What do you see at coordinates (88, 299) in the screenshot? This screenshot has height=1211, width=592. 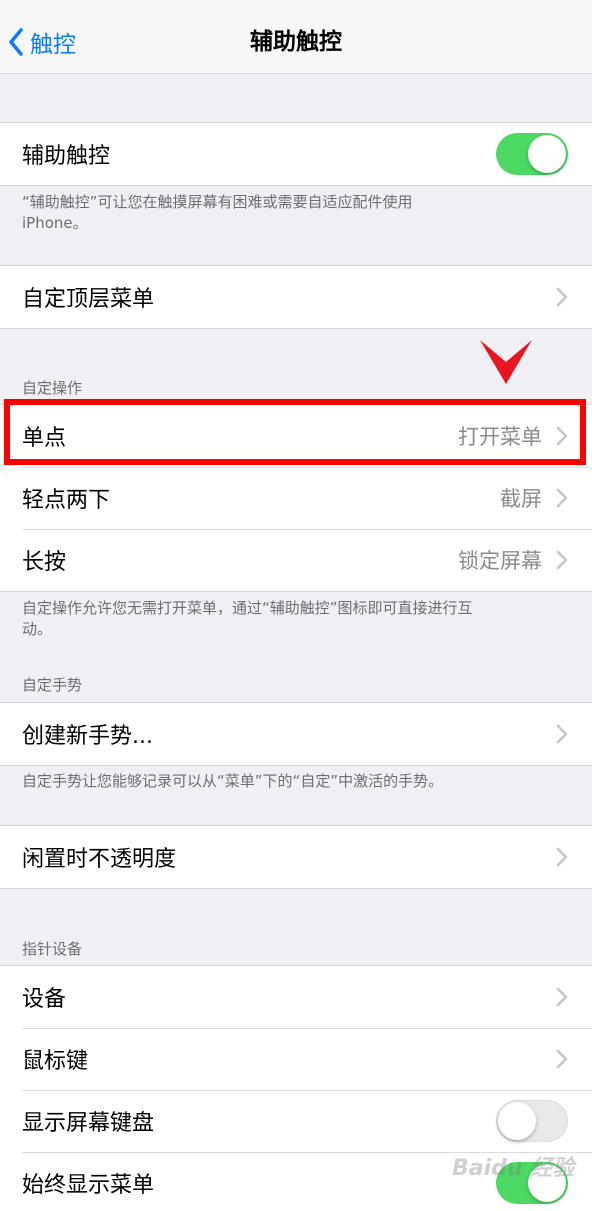 I see `top-menu-label: 自定顶层菜单` at bounding box center [88, 299].